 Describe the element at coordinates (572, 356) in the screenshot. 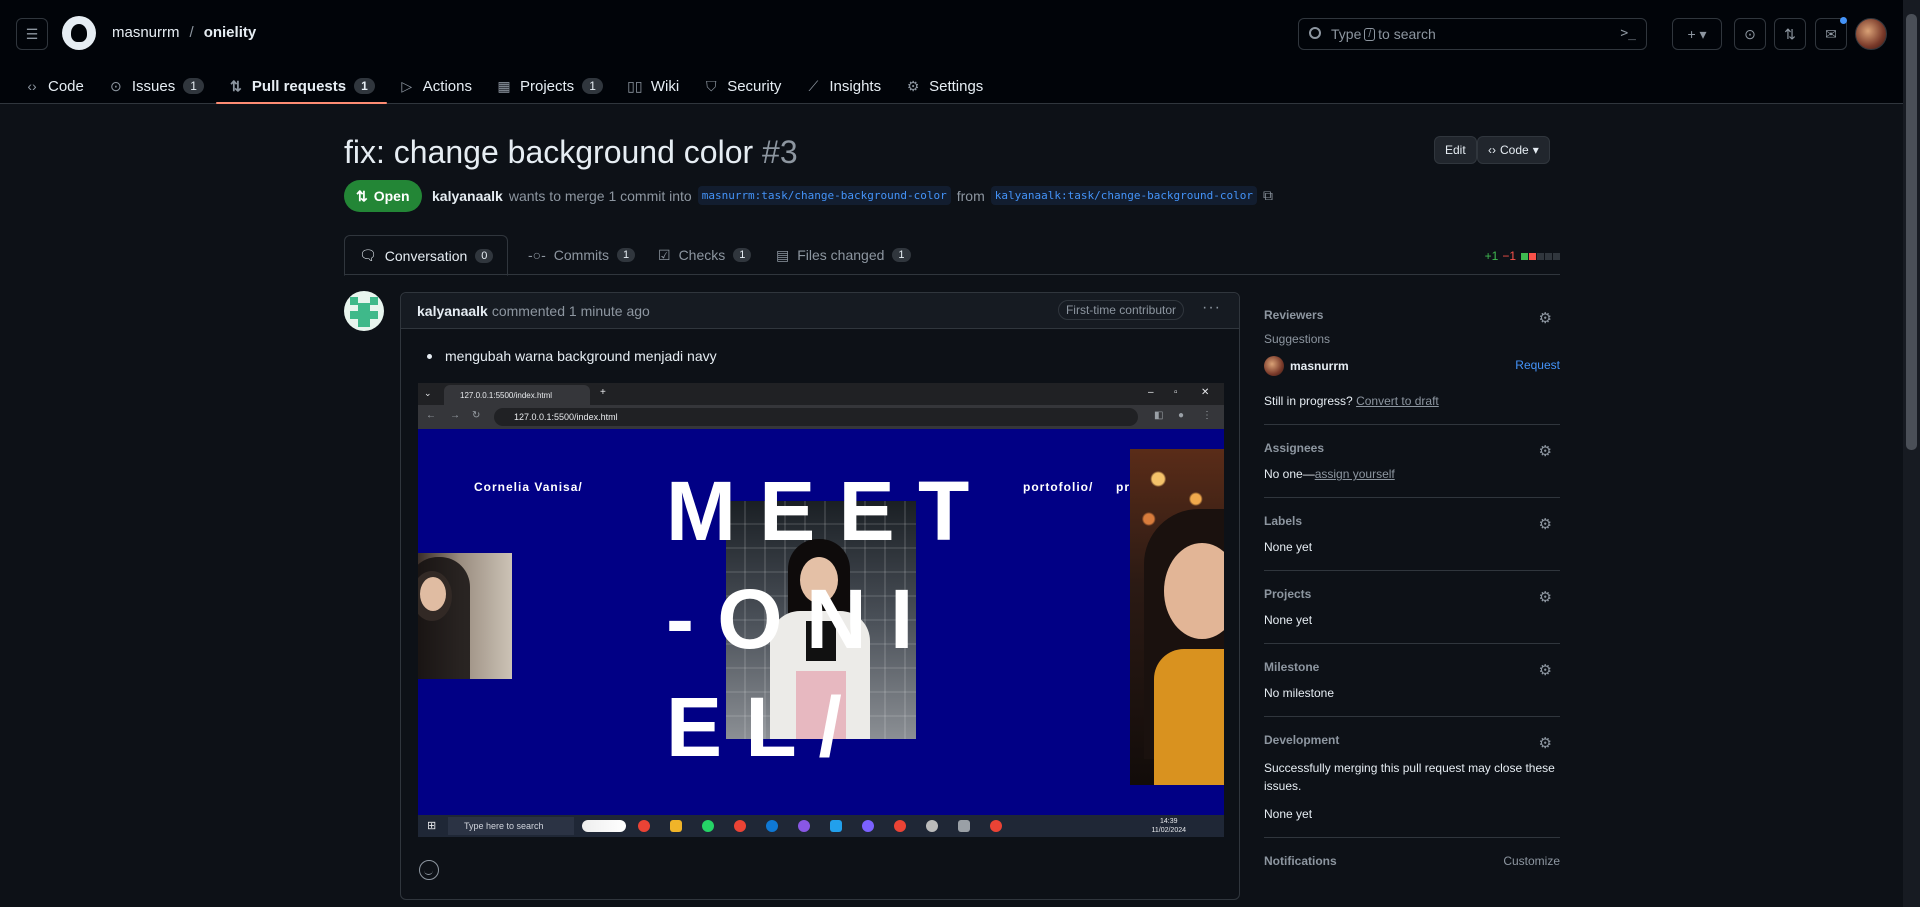

I see `comment-list-item: mengubah warna background menjadi navy` at that location.